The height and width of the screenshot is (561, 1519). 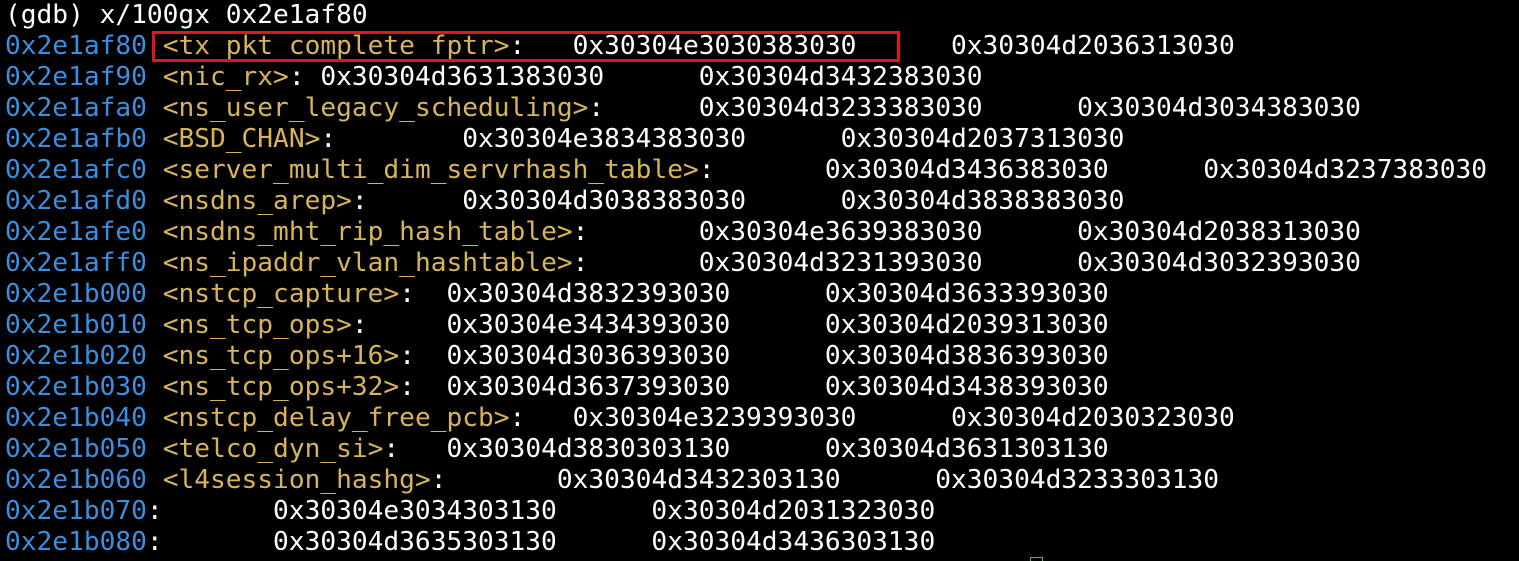 What do you see at coordinates (76, 418) in the screenshot?
I see `memory-address: 0x2e1b040` at bounding box center [76, 418].